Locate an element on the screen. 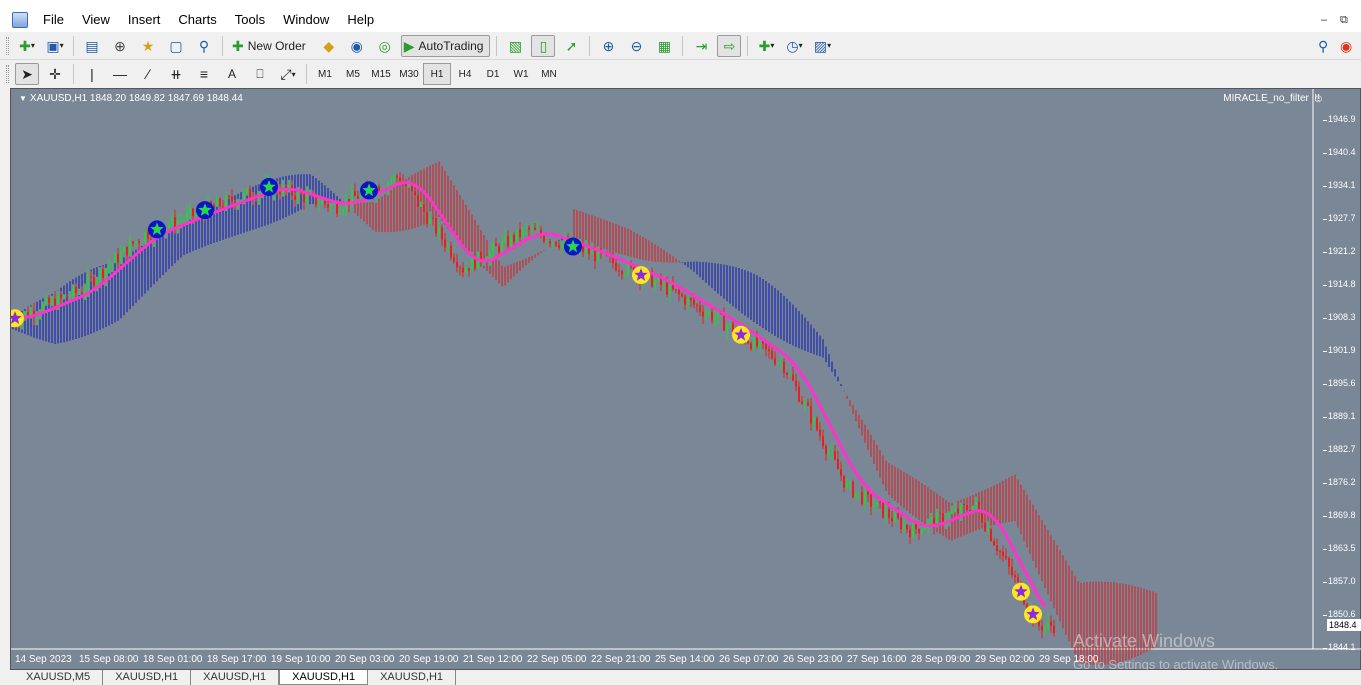 The image size is (1361, 685). autotrading-button: ▶ AutoTrading is located at coordinates (445, 45).